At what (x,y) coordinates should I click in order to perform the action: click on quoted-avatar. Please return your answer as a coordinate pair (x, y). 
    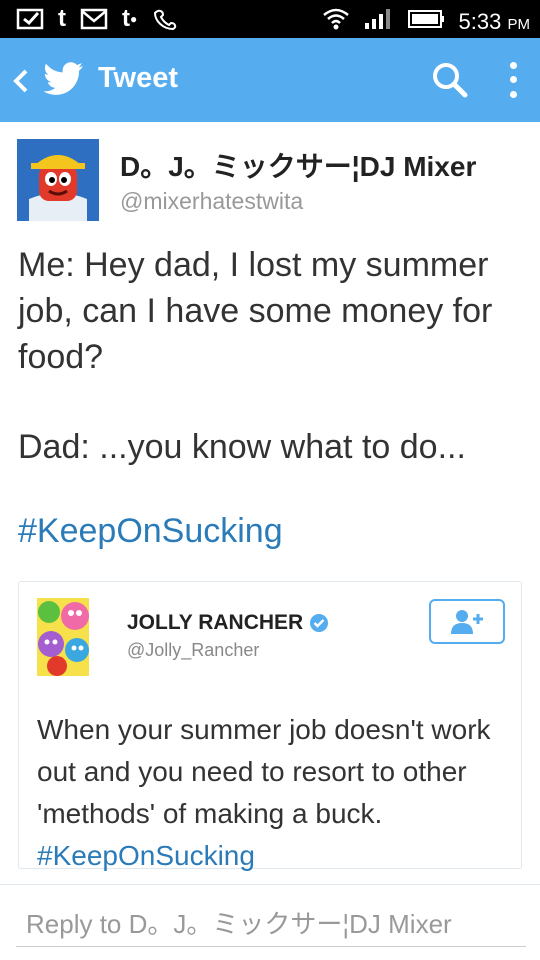
    Looking at the image, I should click on (63, 637).